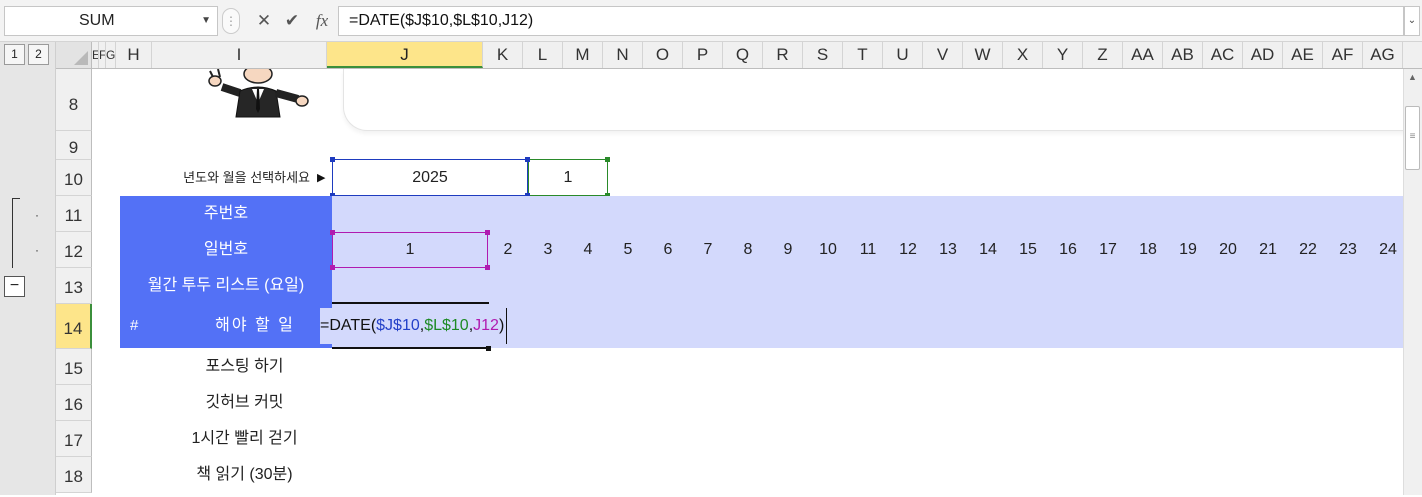  I want to click on row-header-13: 13, so click(74, 286).